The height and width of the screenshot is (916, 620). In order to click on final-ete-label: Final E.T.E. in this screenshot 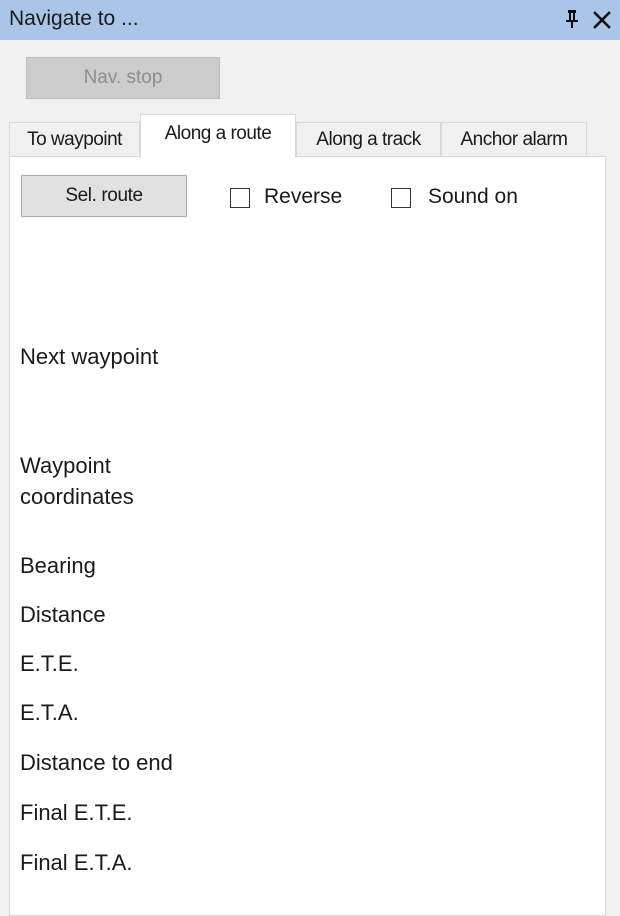, I will do `click(76, 812)`.